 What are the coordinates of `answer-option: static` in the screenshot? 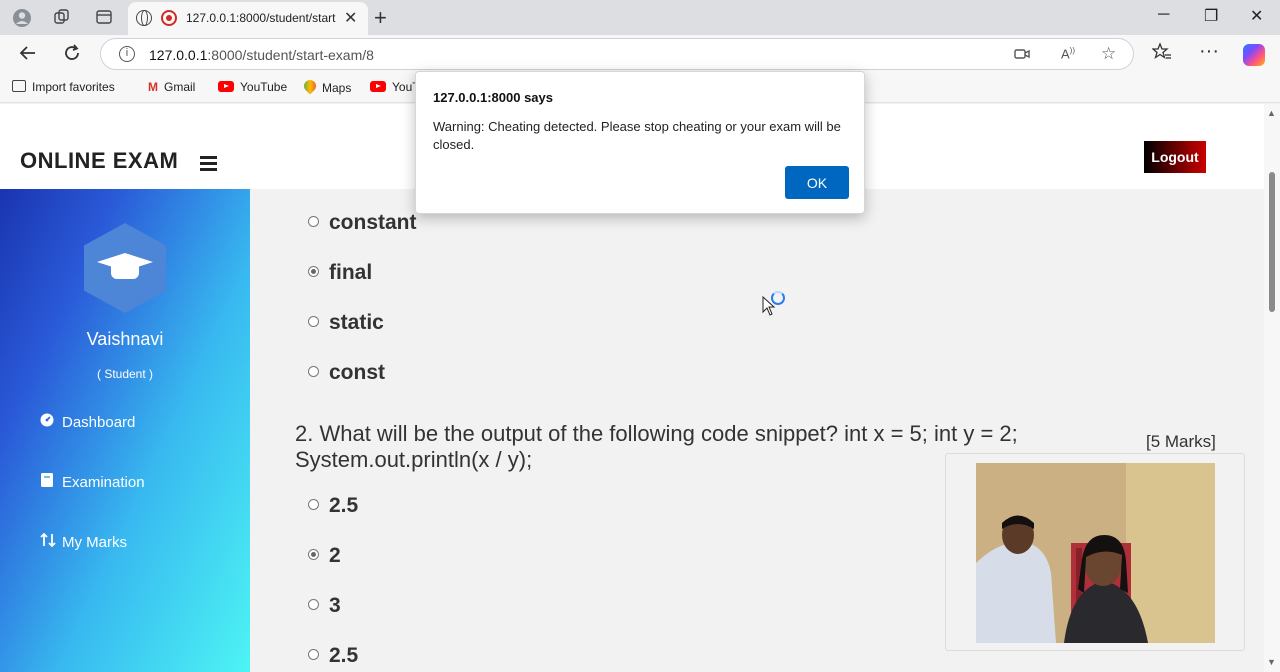 It's located at (346, 323).